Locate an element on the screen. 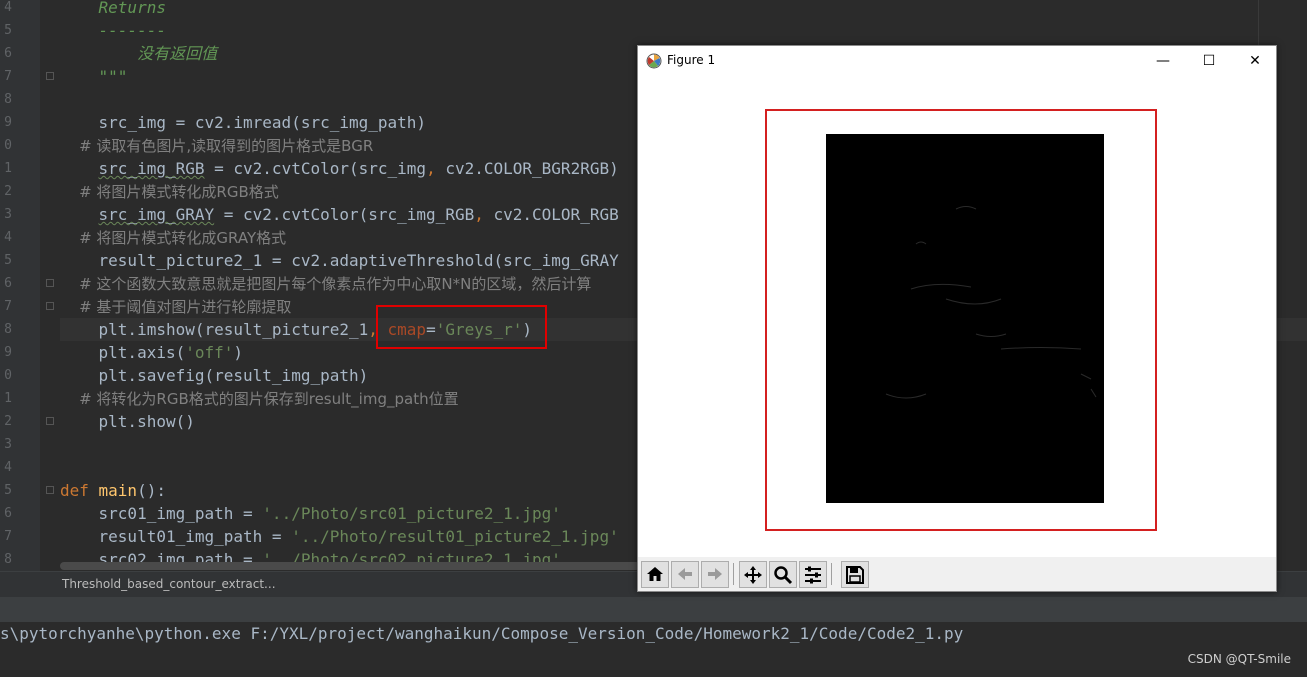 This screenshot has width=1307, height=677. maximize-button: ☐ is located at coordinates (1209, 61).